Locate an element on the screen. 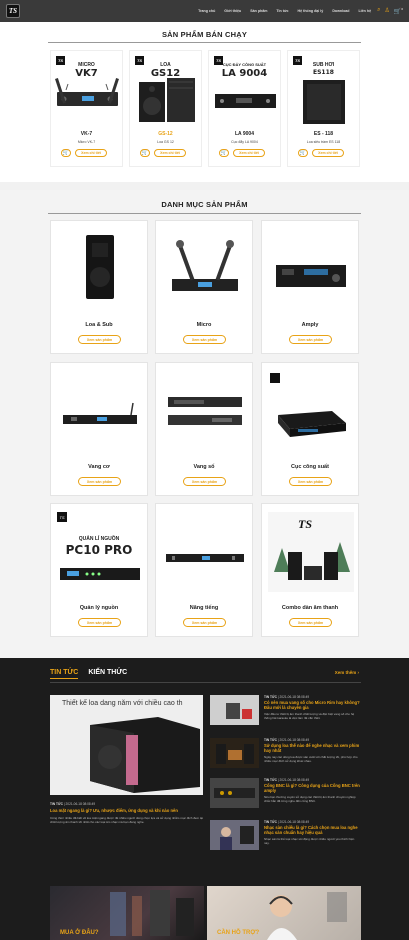  product-image: TS CỤC ĐẨY CÔNG SUẤT LA 9004 is located at coordinates (244, 89).